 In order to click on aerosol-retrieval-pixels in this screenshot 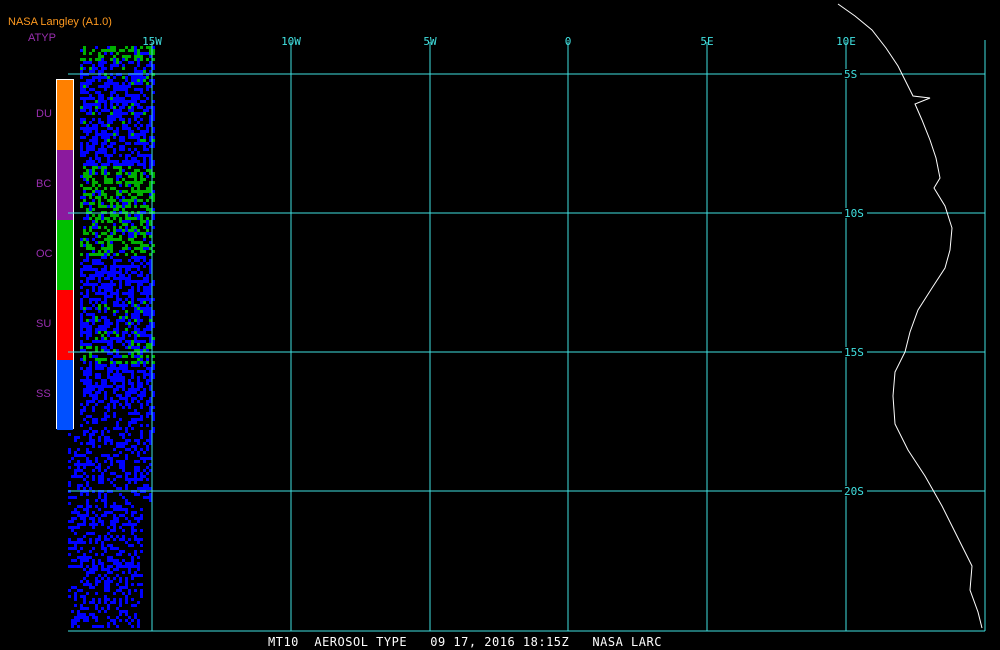, I will do `click(111, 337)`.